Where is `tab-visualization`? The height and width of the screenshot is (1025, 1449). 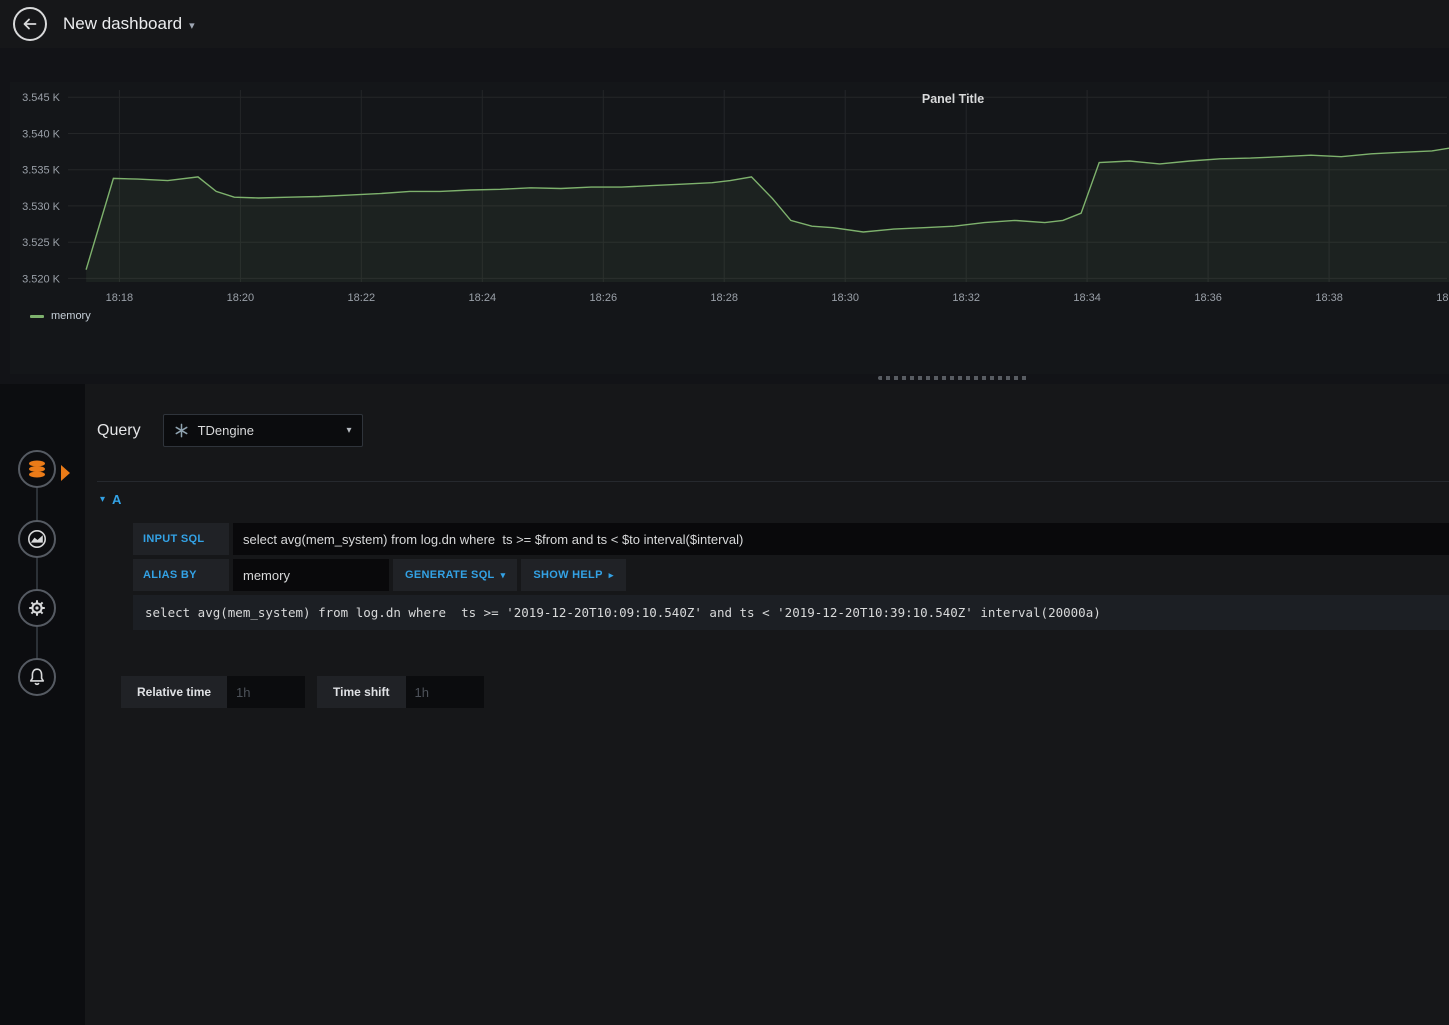 tab-visualization is located at coordinates (37, 539).